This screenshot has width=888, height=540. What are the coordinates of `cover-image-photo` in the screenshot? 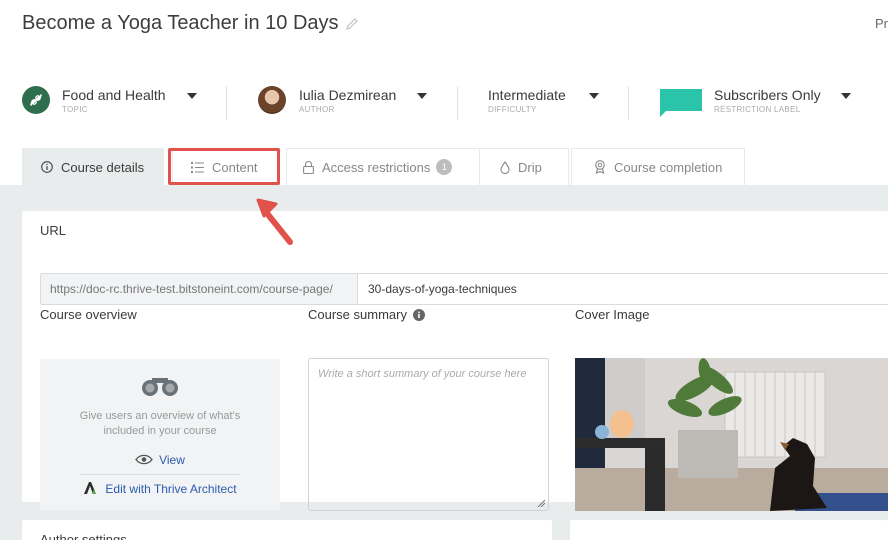 It's located at (731, 434).